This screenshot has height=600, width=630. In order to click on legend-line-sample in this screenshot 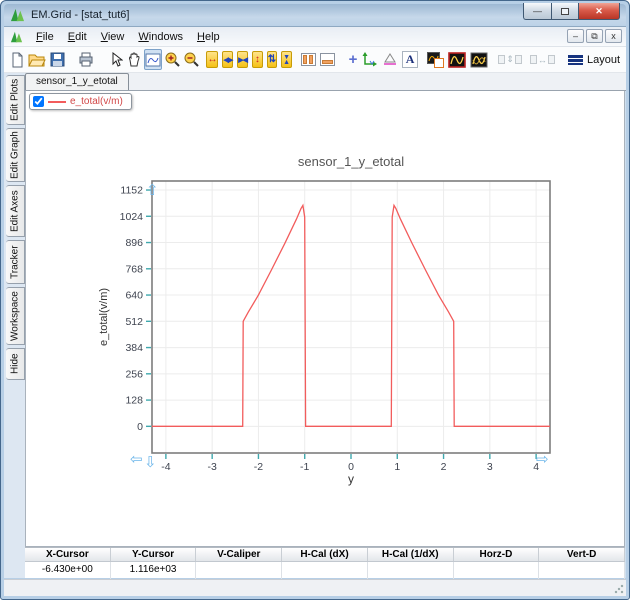, I will do `click(57, 101)`.